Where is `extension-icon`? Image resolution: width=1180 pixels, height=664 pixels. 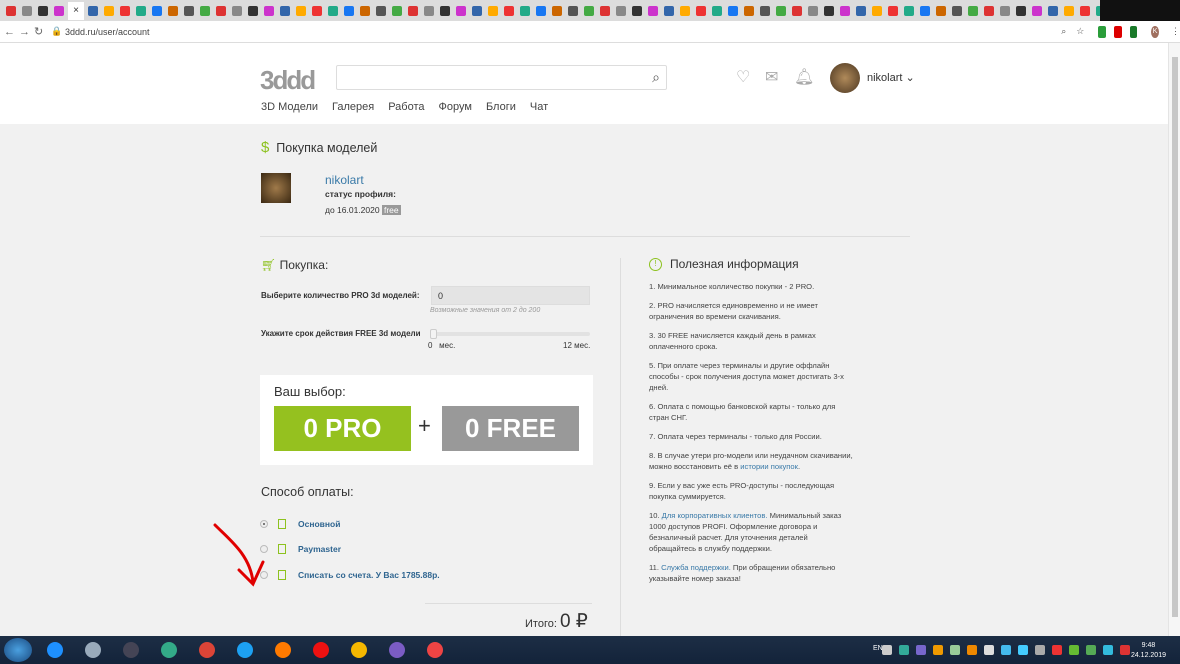
extension-icon is located at coordinates (1133, 31).